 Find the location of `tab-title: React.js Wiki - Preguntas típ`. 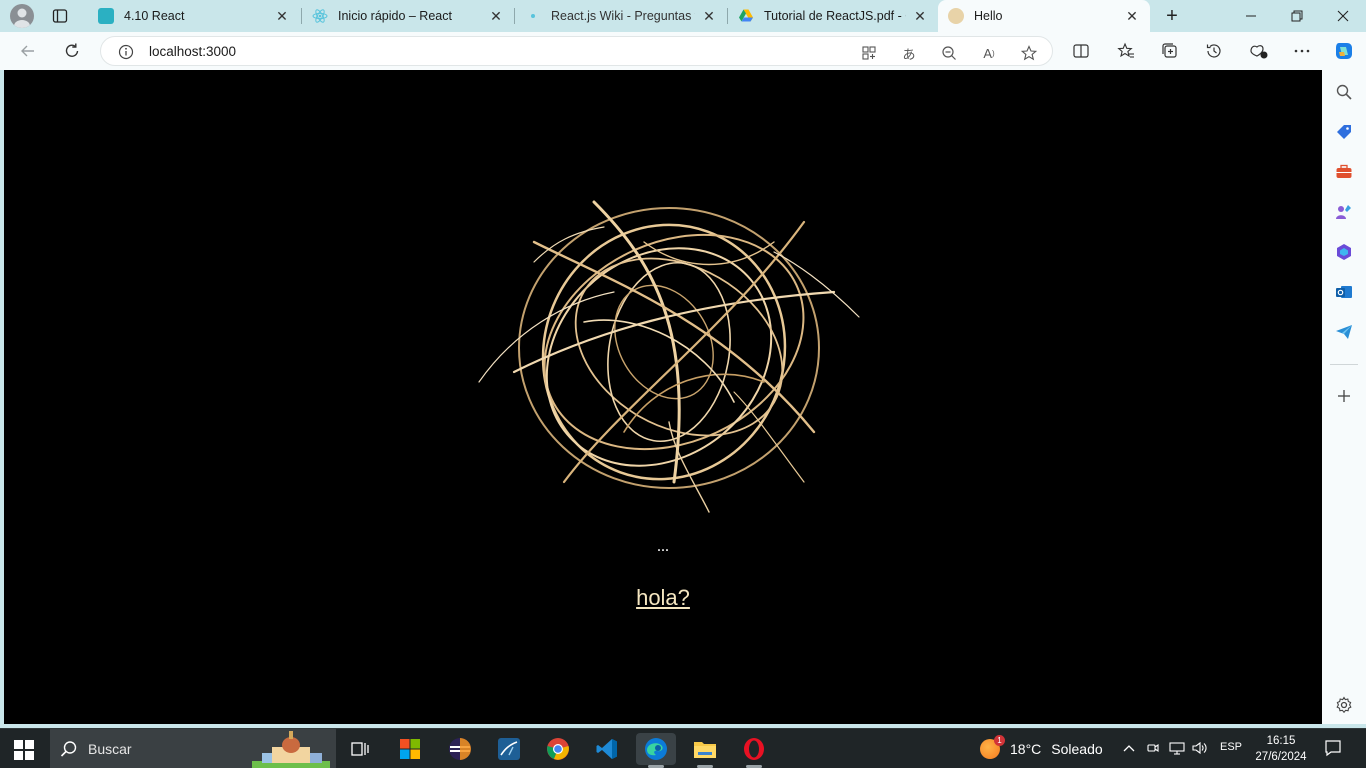

tab-title: React.js Wiki - Preguntas típ is located at coordinates (623, 16).